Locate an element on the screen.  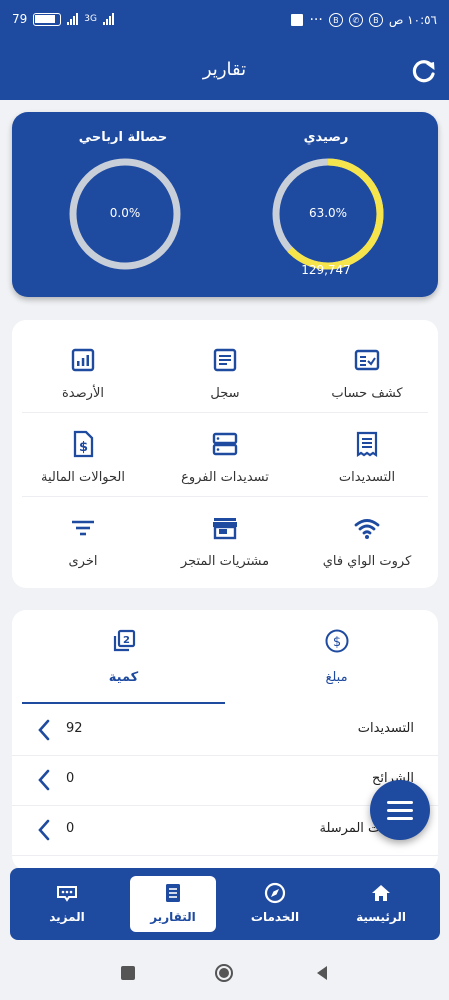
profits-gauge: 0.0% is located at coordinates (125, 214).